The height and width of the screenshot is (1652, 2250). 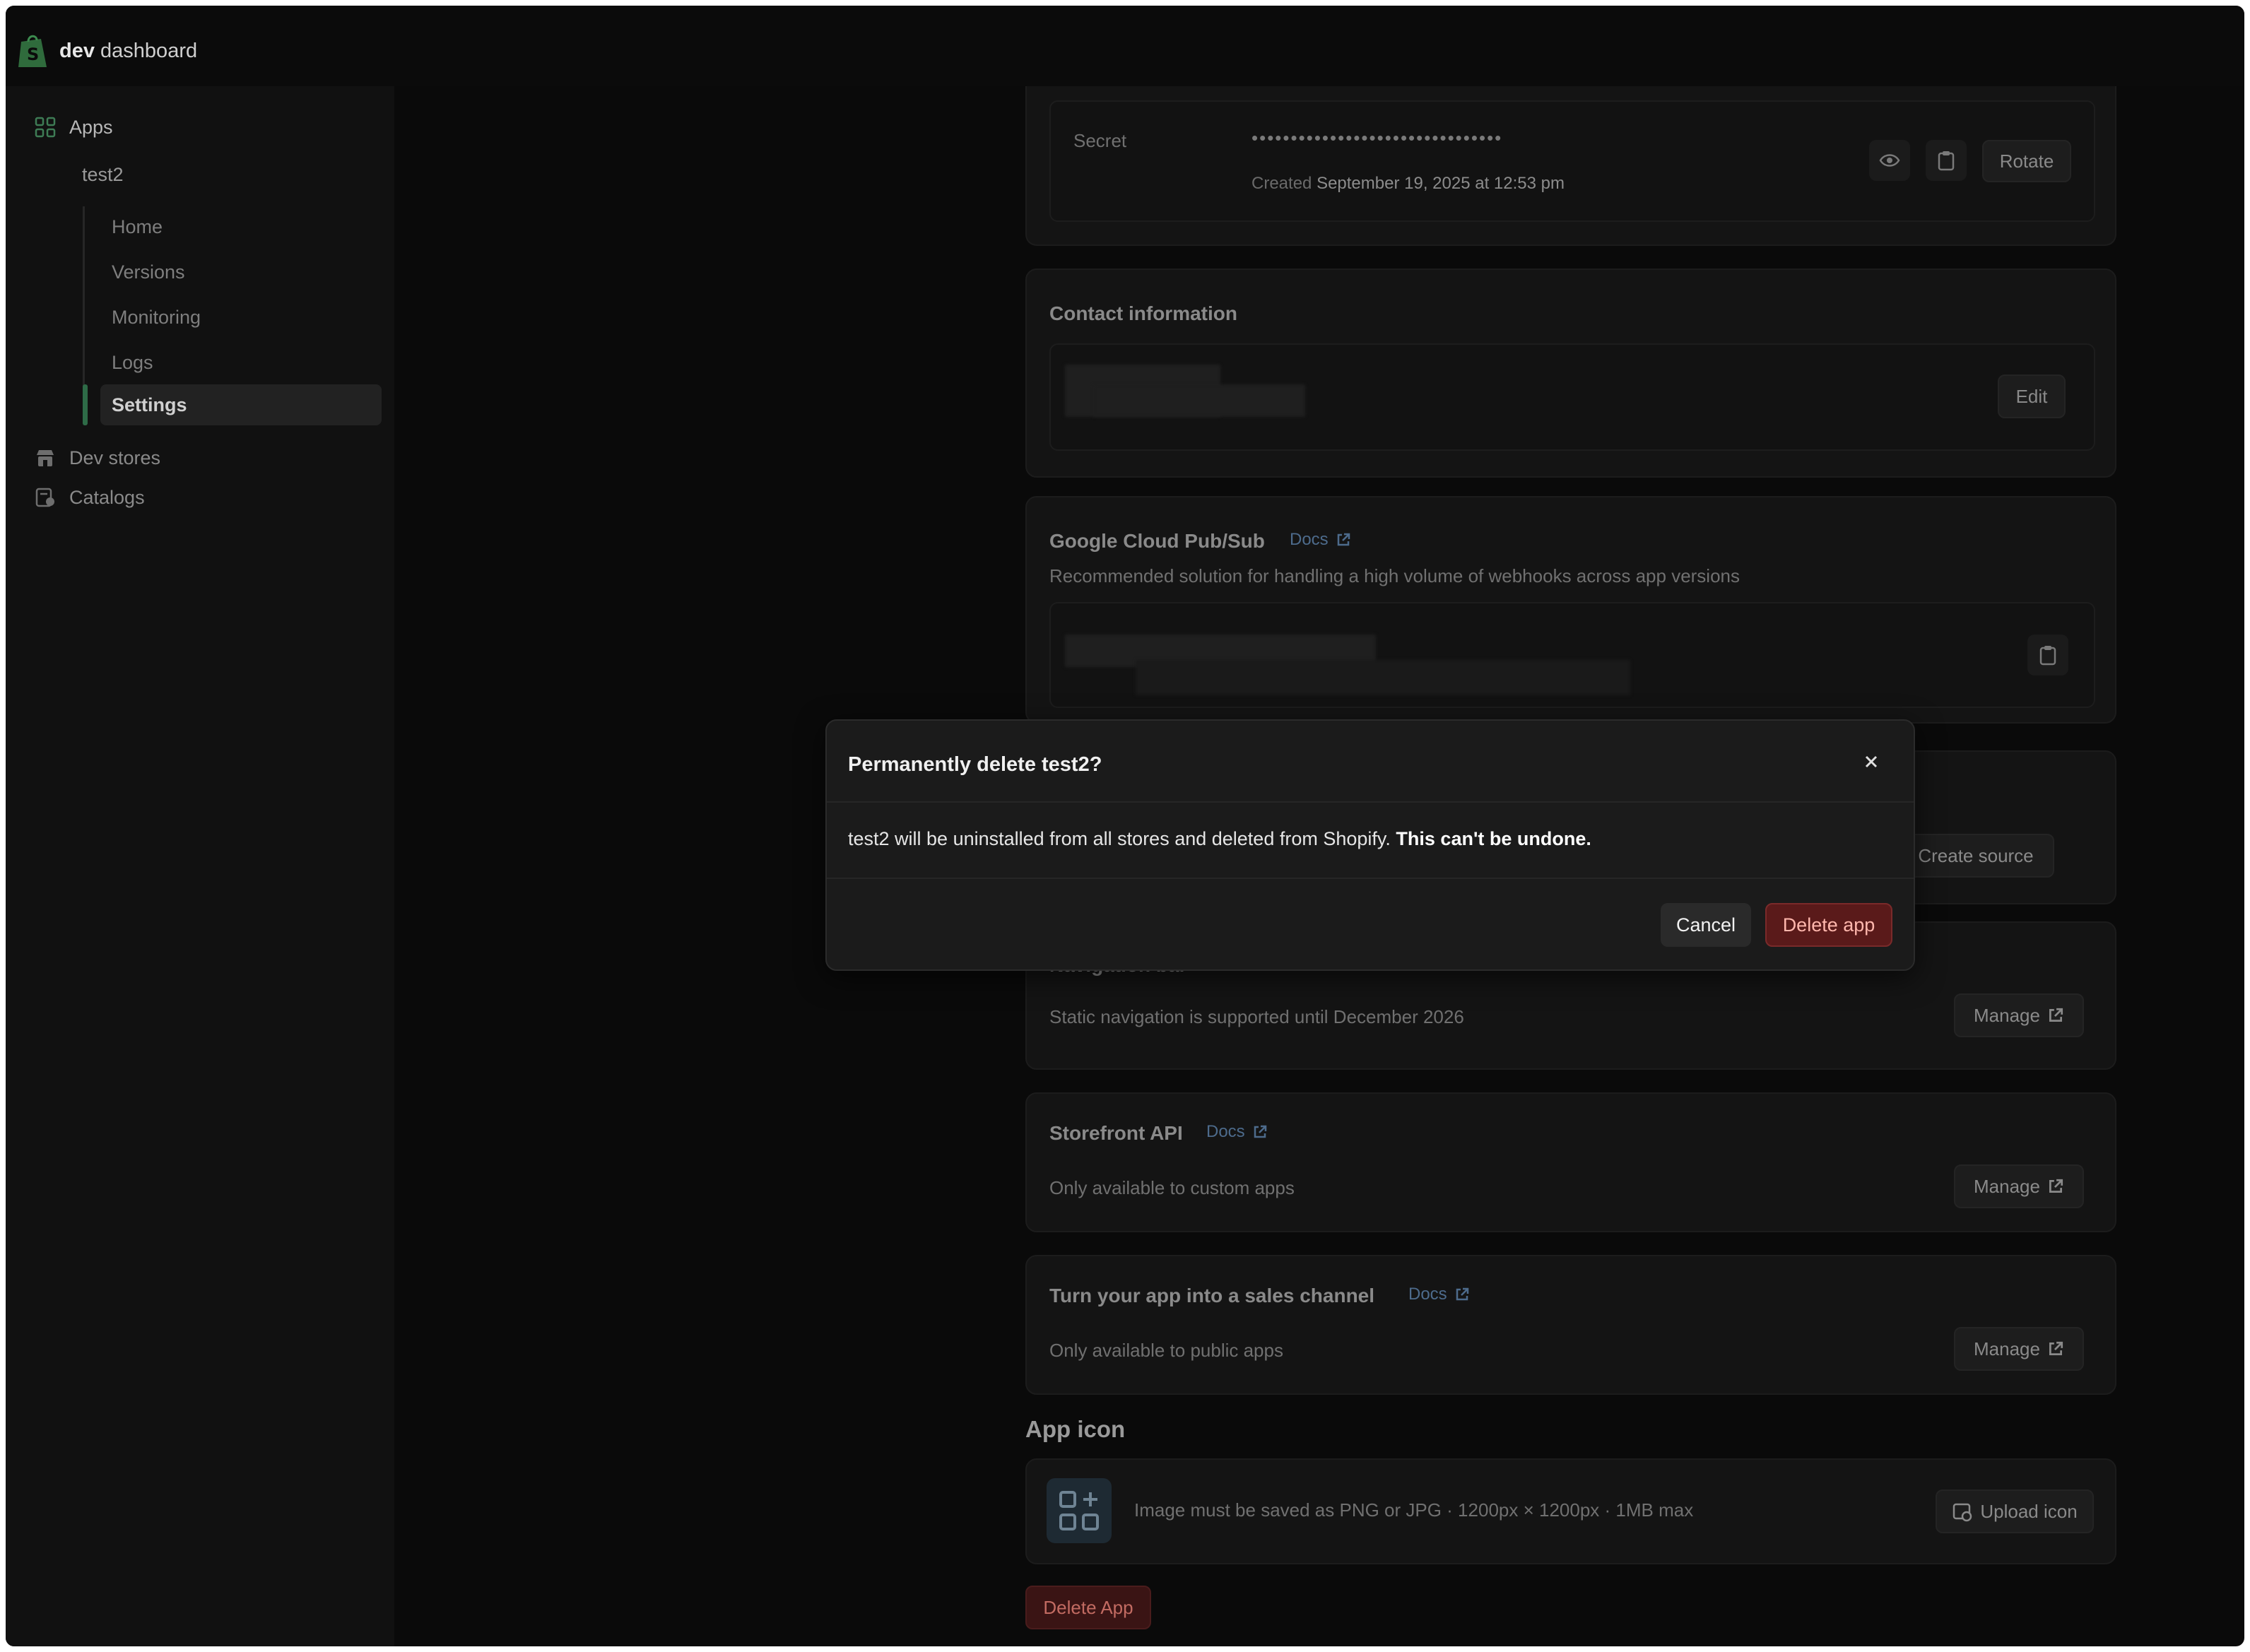 I want to click on edit-contact-button: Edit, so click(x=2032, y=396).